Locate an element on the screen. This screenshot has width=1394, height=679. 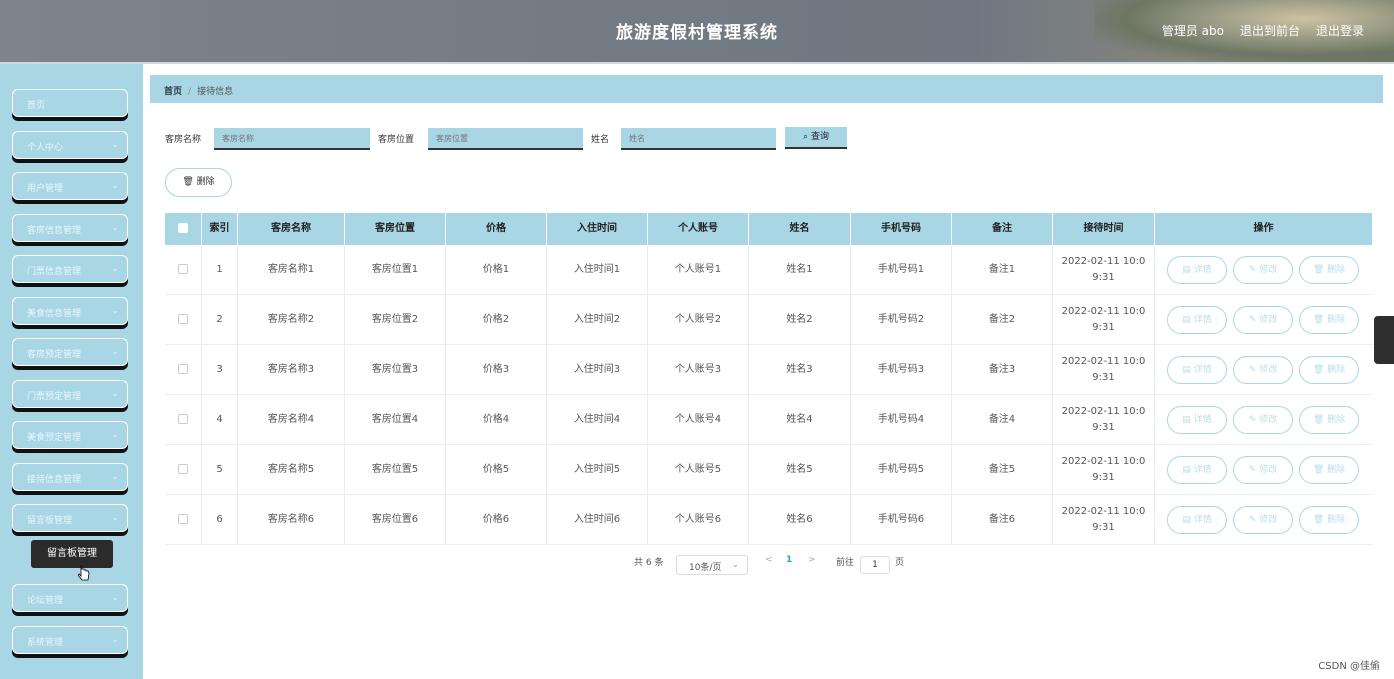
sidebar-item-7: 门票预定管理 ⌄ is located at coordinates (70, 394).